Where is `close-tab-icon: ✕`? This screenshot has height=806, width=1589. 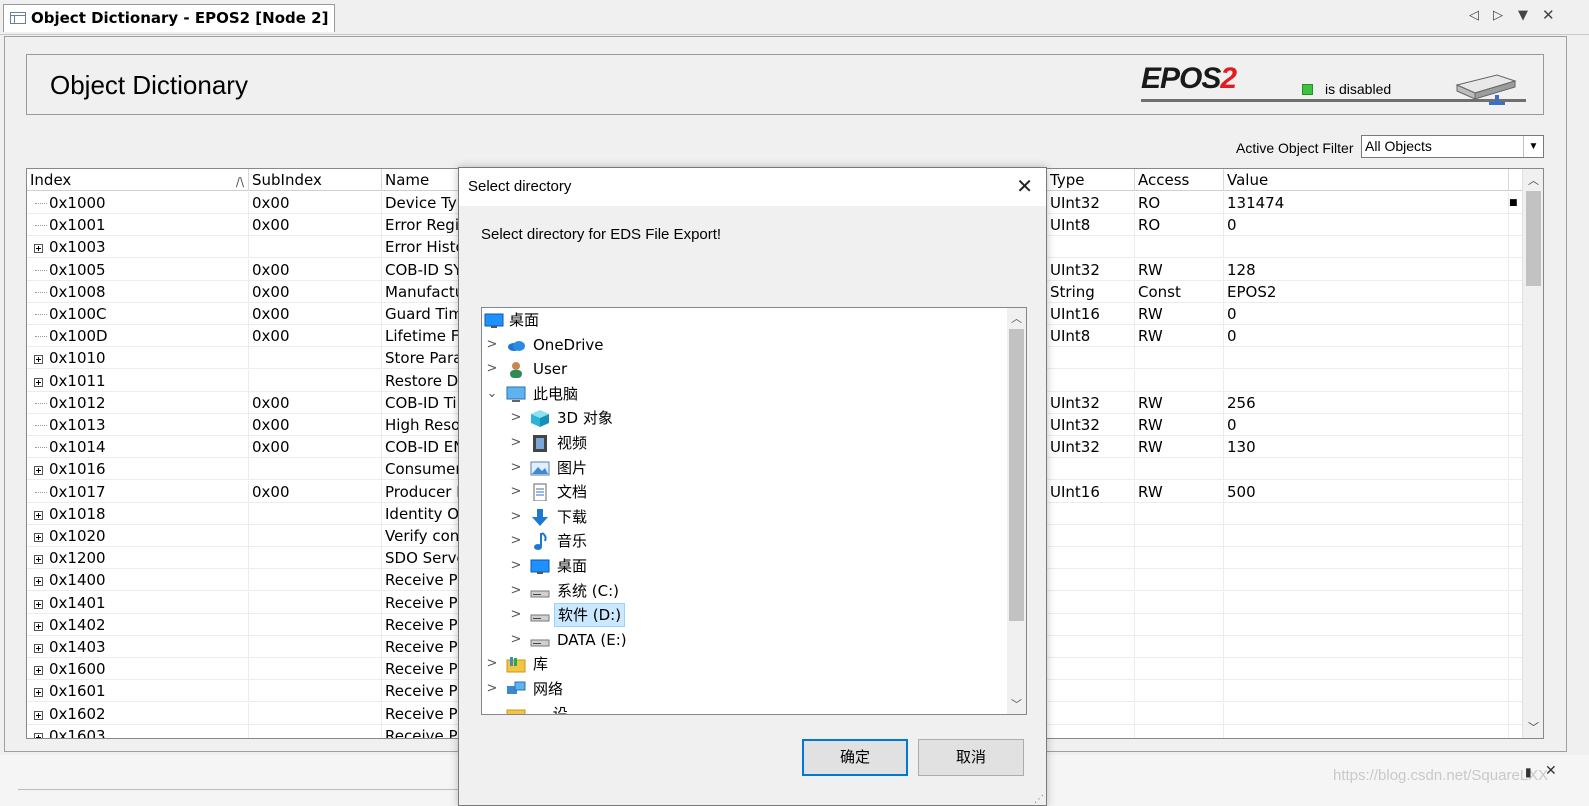
close-tab-icon: ✕ is located at coordinates (1548, 15).